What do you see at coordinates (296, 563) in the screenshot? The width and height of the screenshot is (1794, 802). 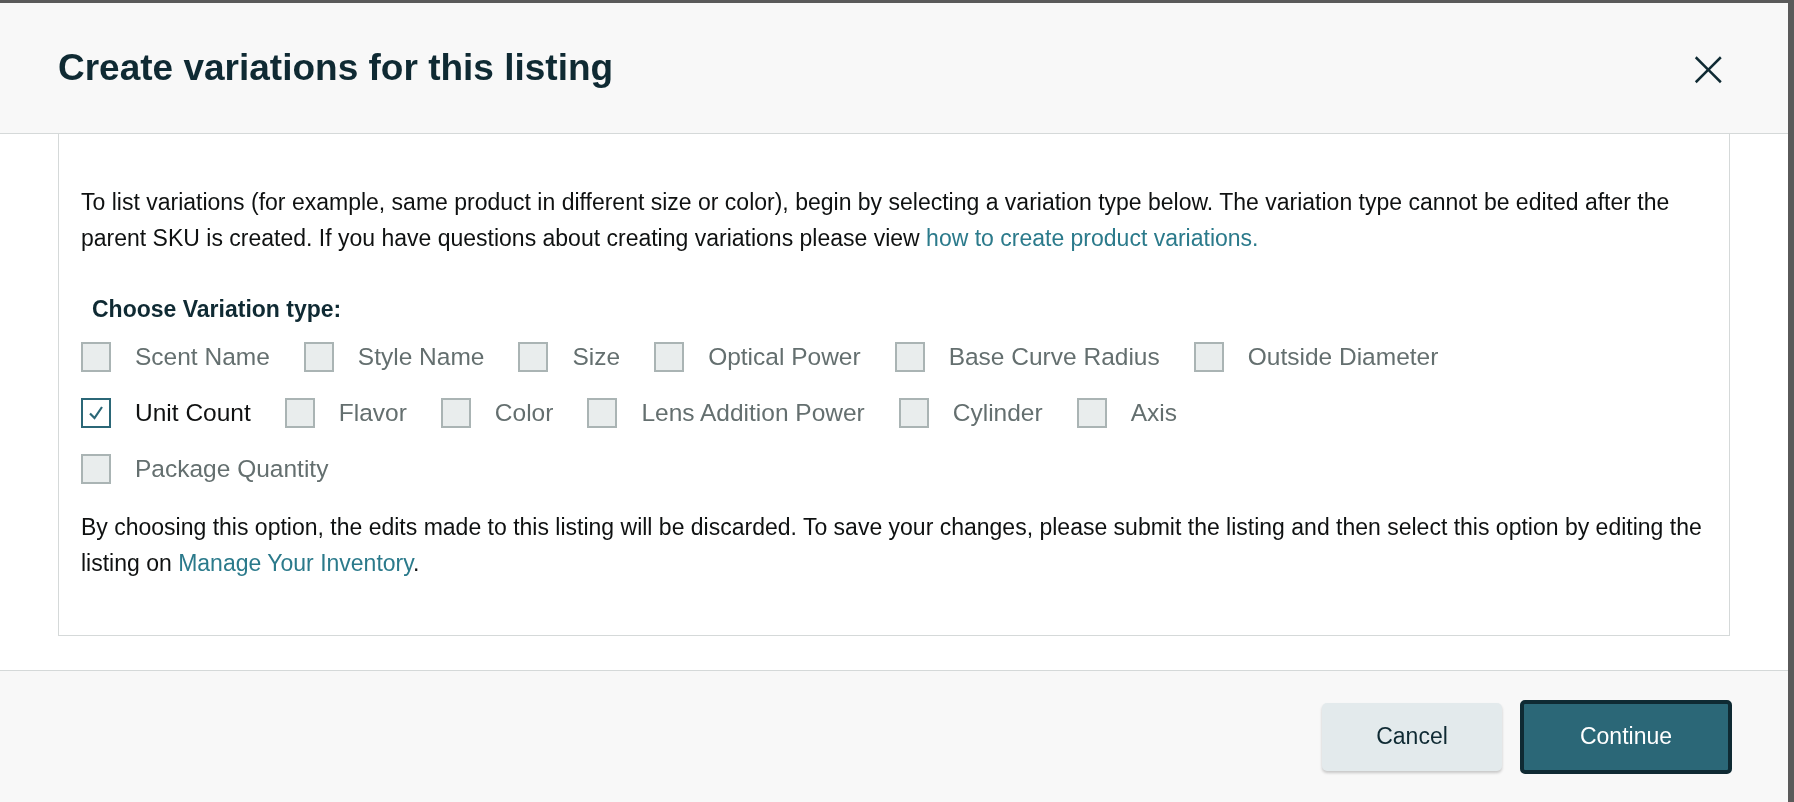 I see `inventory-link: Manage Your Inventory` at bounding box center [296, 563].